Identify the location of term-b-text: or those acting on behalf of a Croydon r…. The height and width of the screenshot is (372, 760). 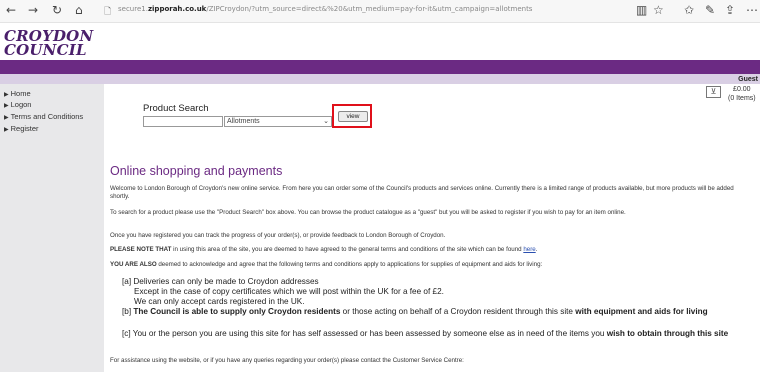
(458, 311).